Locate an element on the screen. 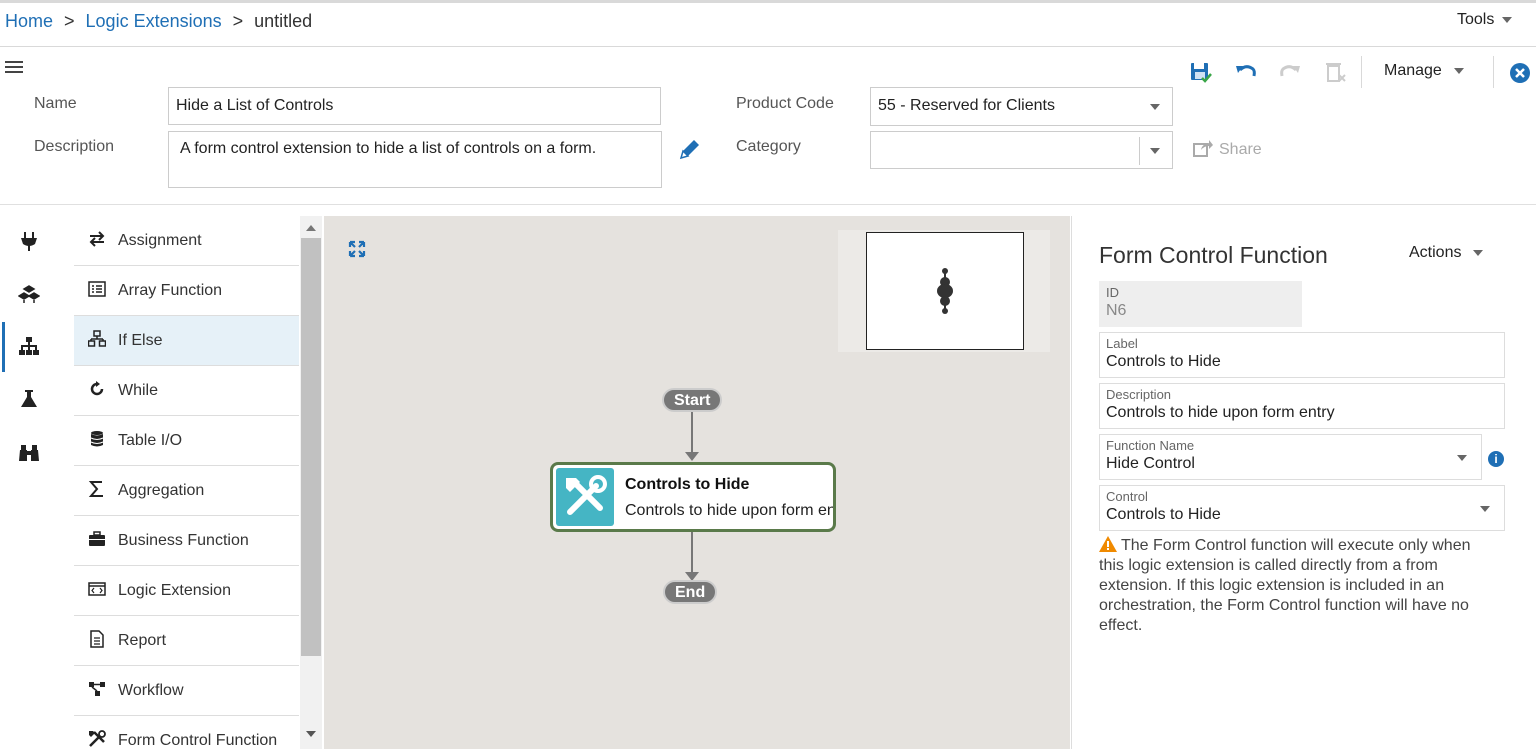 This screenshot has height=749, width=1536. palette-item-workflow: Workflow is located at coordinates (186, 691).